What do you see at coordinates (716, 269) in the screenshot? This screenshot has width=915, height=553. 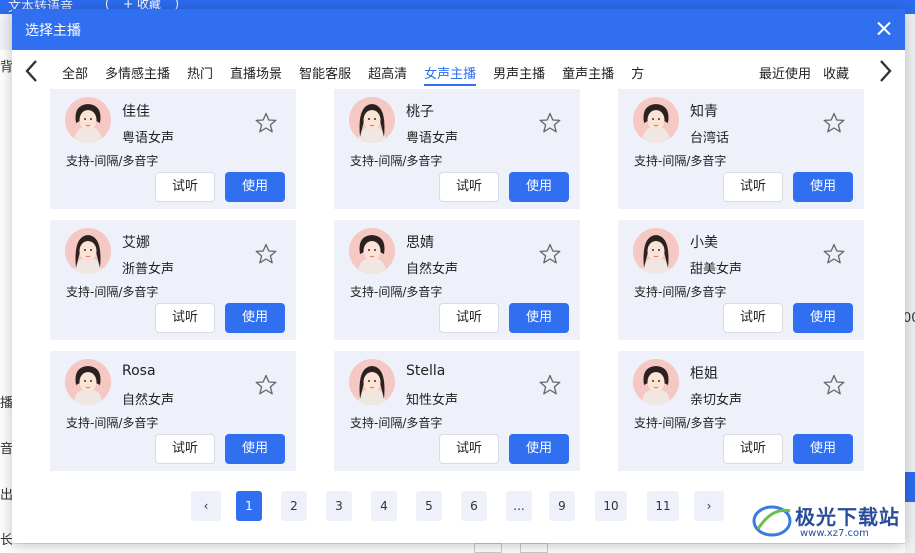 I see `voice-type: 甜美女声` at bounding box center [716, 269].